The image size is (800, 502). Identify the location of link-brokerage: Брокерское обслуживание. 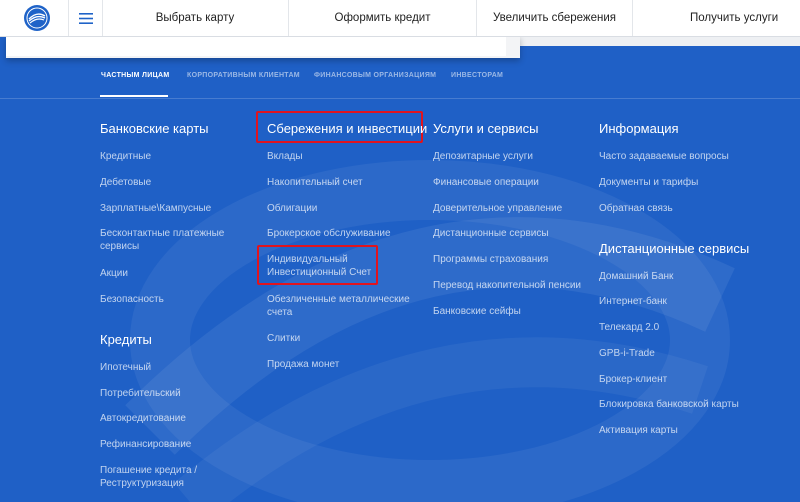
(342, 233).